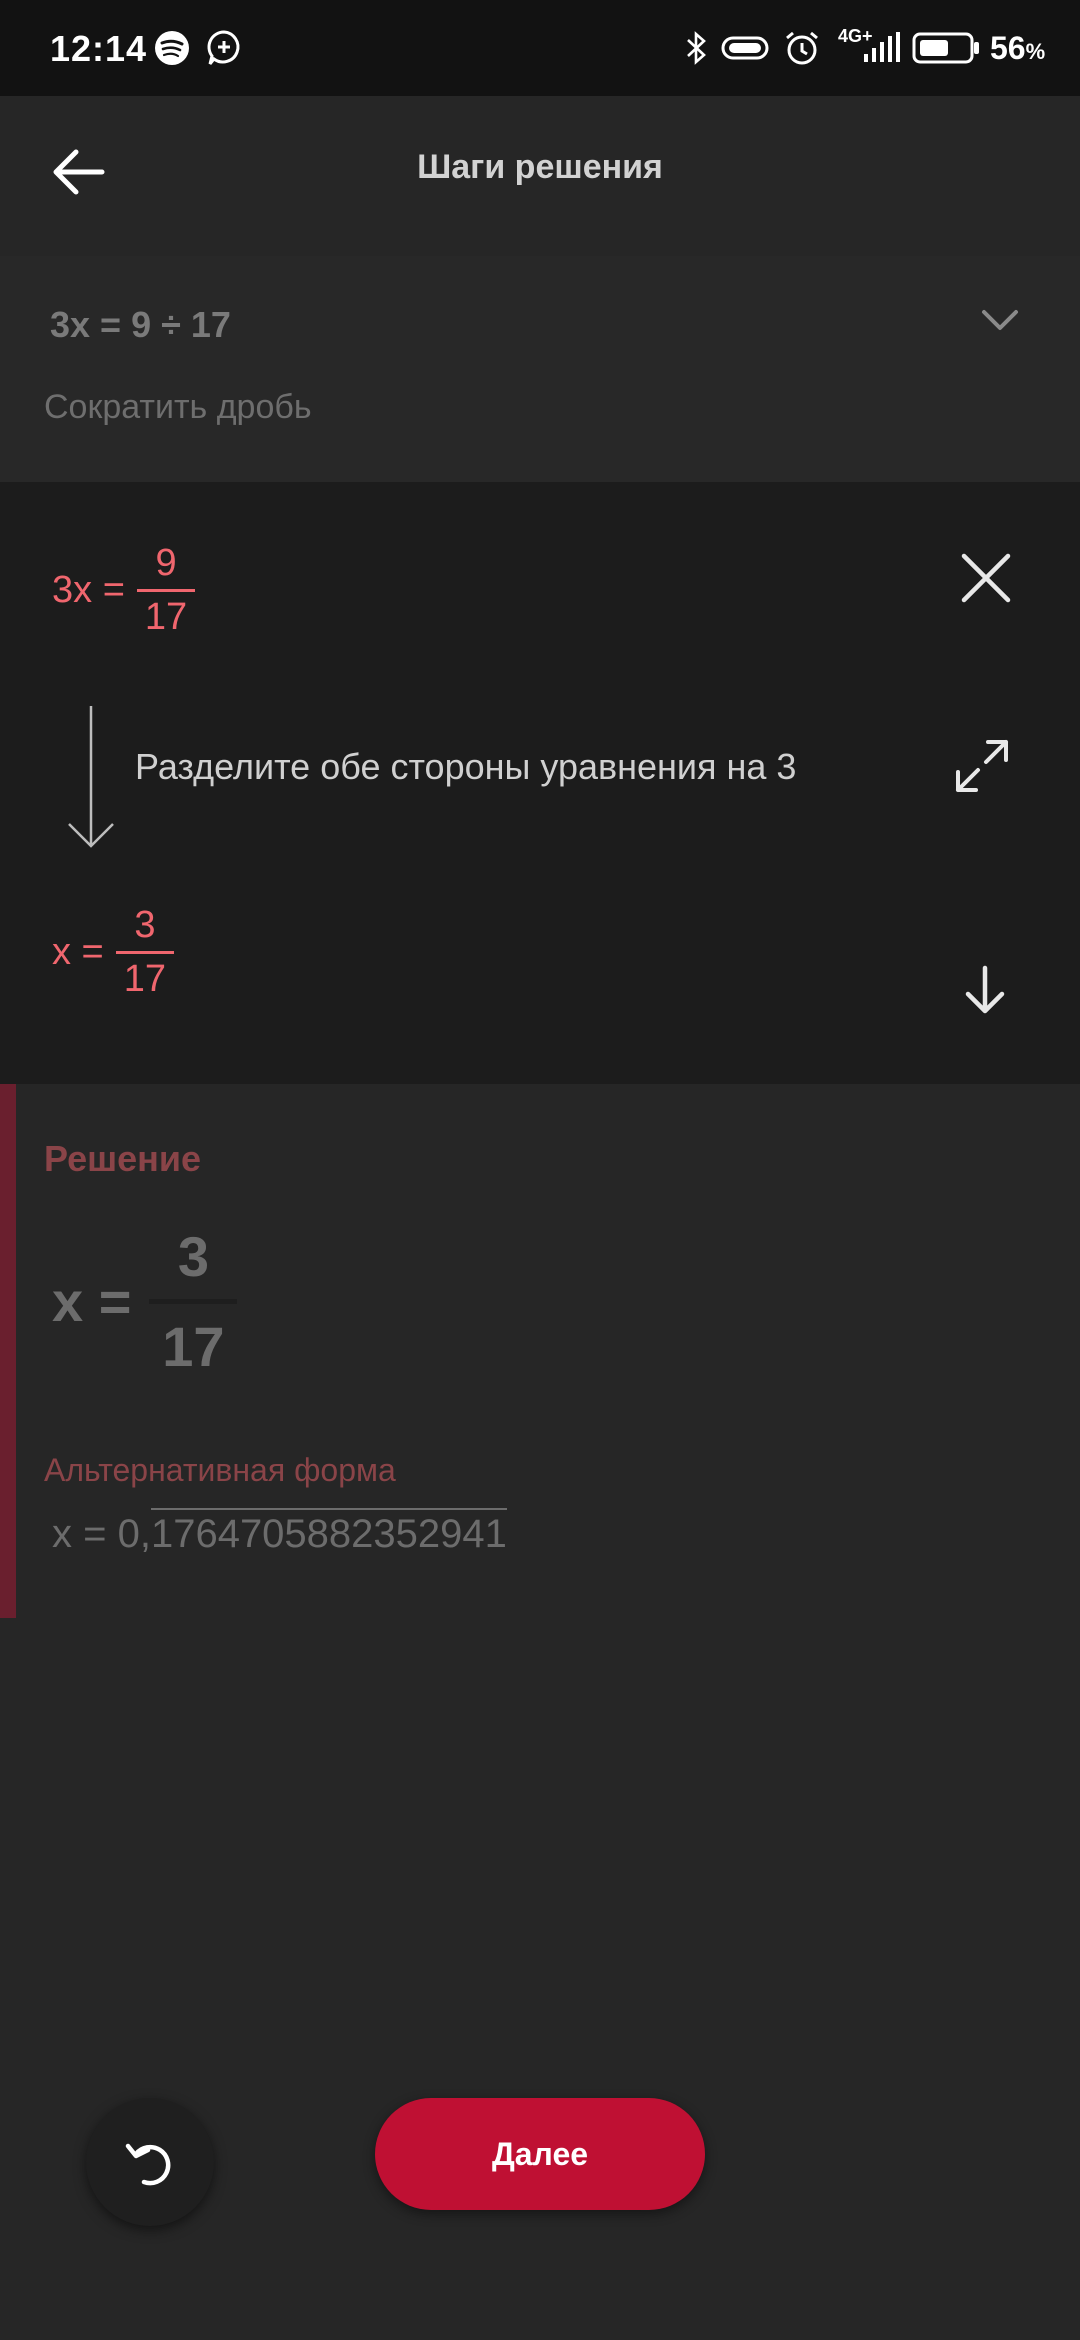 The height and width of the screenshot is (2340, 1080). I want to click on solution-fraction: 3 17, so click(193, 1301).